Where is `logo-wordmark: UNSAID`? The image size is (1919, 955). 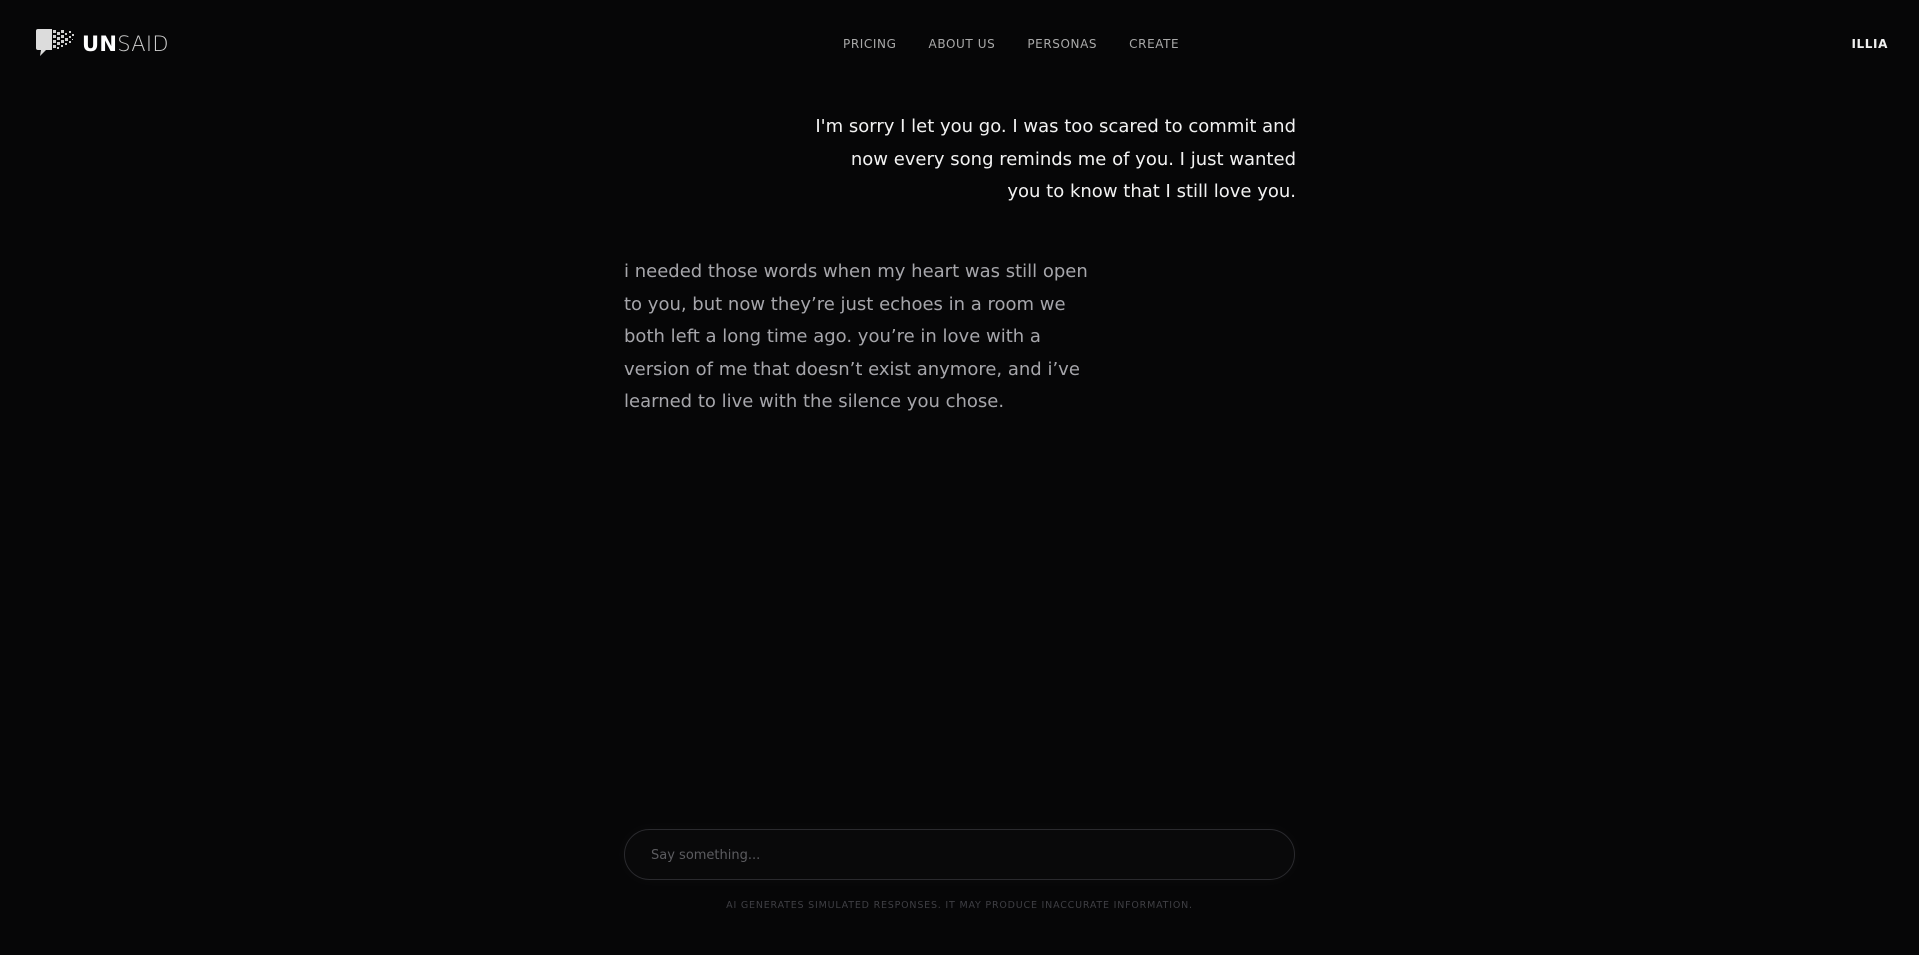 logo-wordmark: UNSAID is located at coordinates (125, 44).